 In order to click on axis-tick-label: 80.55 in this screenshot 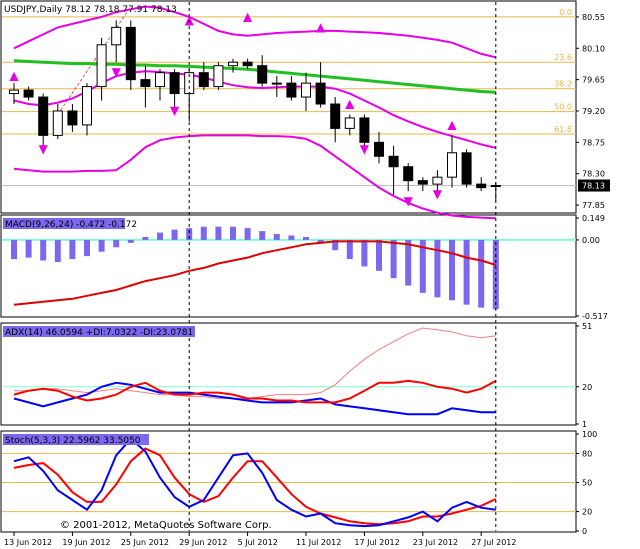, I will do `click(593, 17)`.